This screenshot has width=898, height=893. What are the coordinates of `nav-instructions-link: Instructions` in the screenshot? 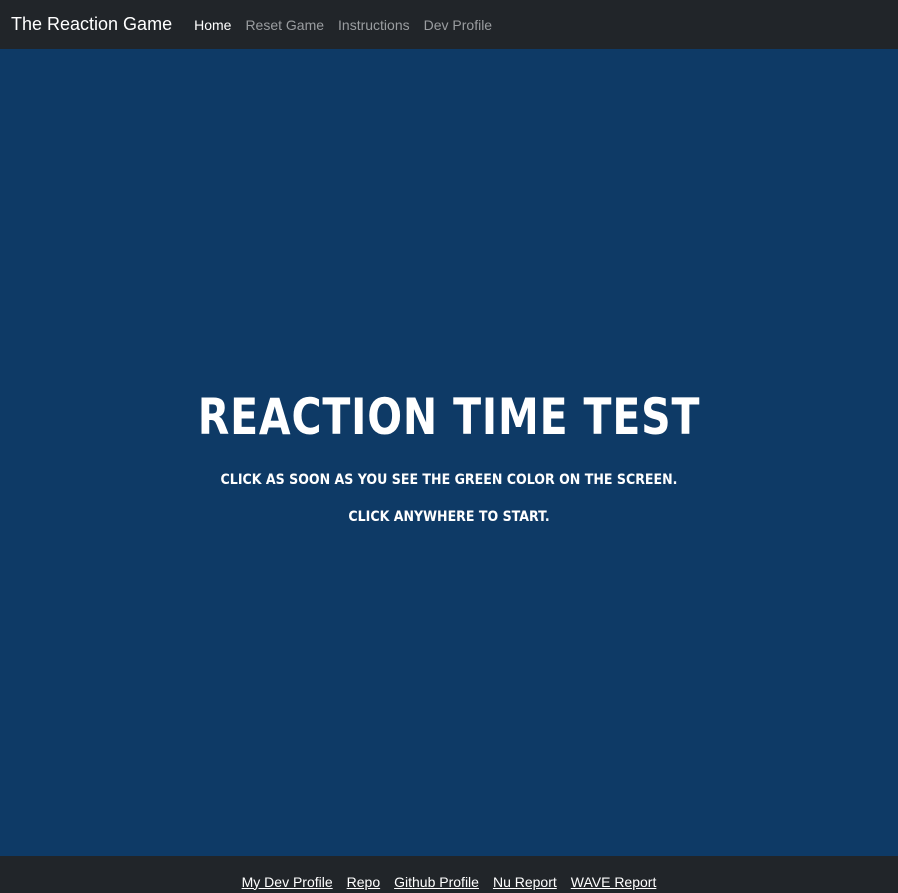 It's located at (374, 25).